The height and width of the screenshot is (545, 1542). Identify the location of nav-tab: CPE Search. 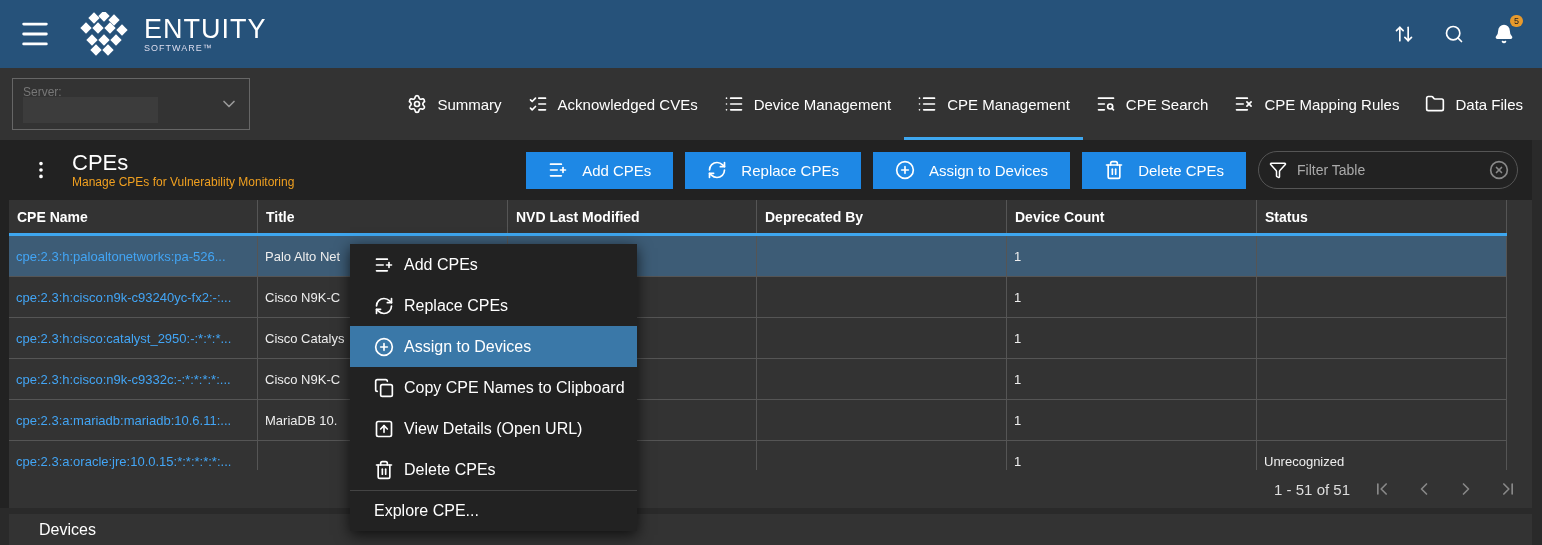
(1152, 104).